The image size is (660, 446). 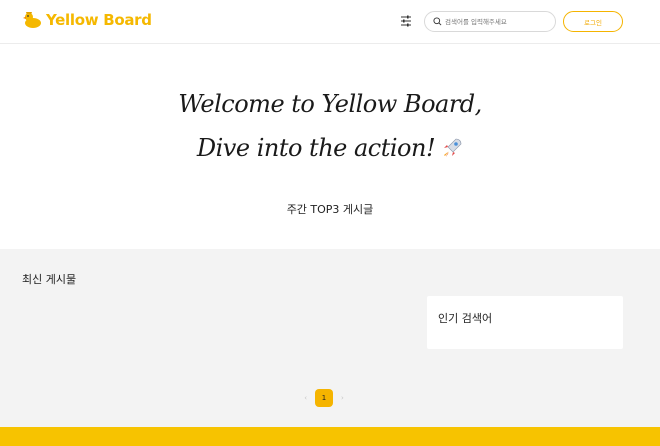 I want to click on page-number-current: 1, so click(x=324, y=398).